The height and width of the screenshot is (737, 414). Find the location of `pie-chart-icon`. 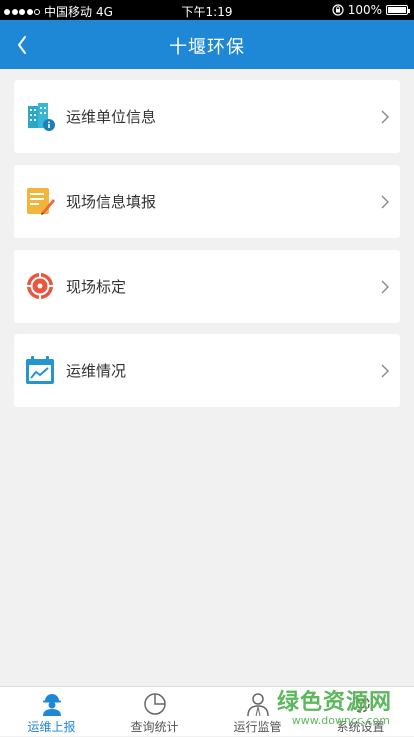

pie-chart-icon is located at coordinates (155, 704).